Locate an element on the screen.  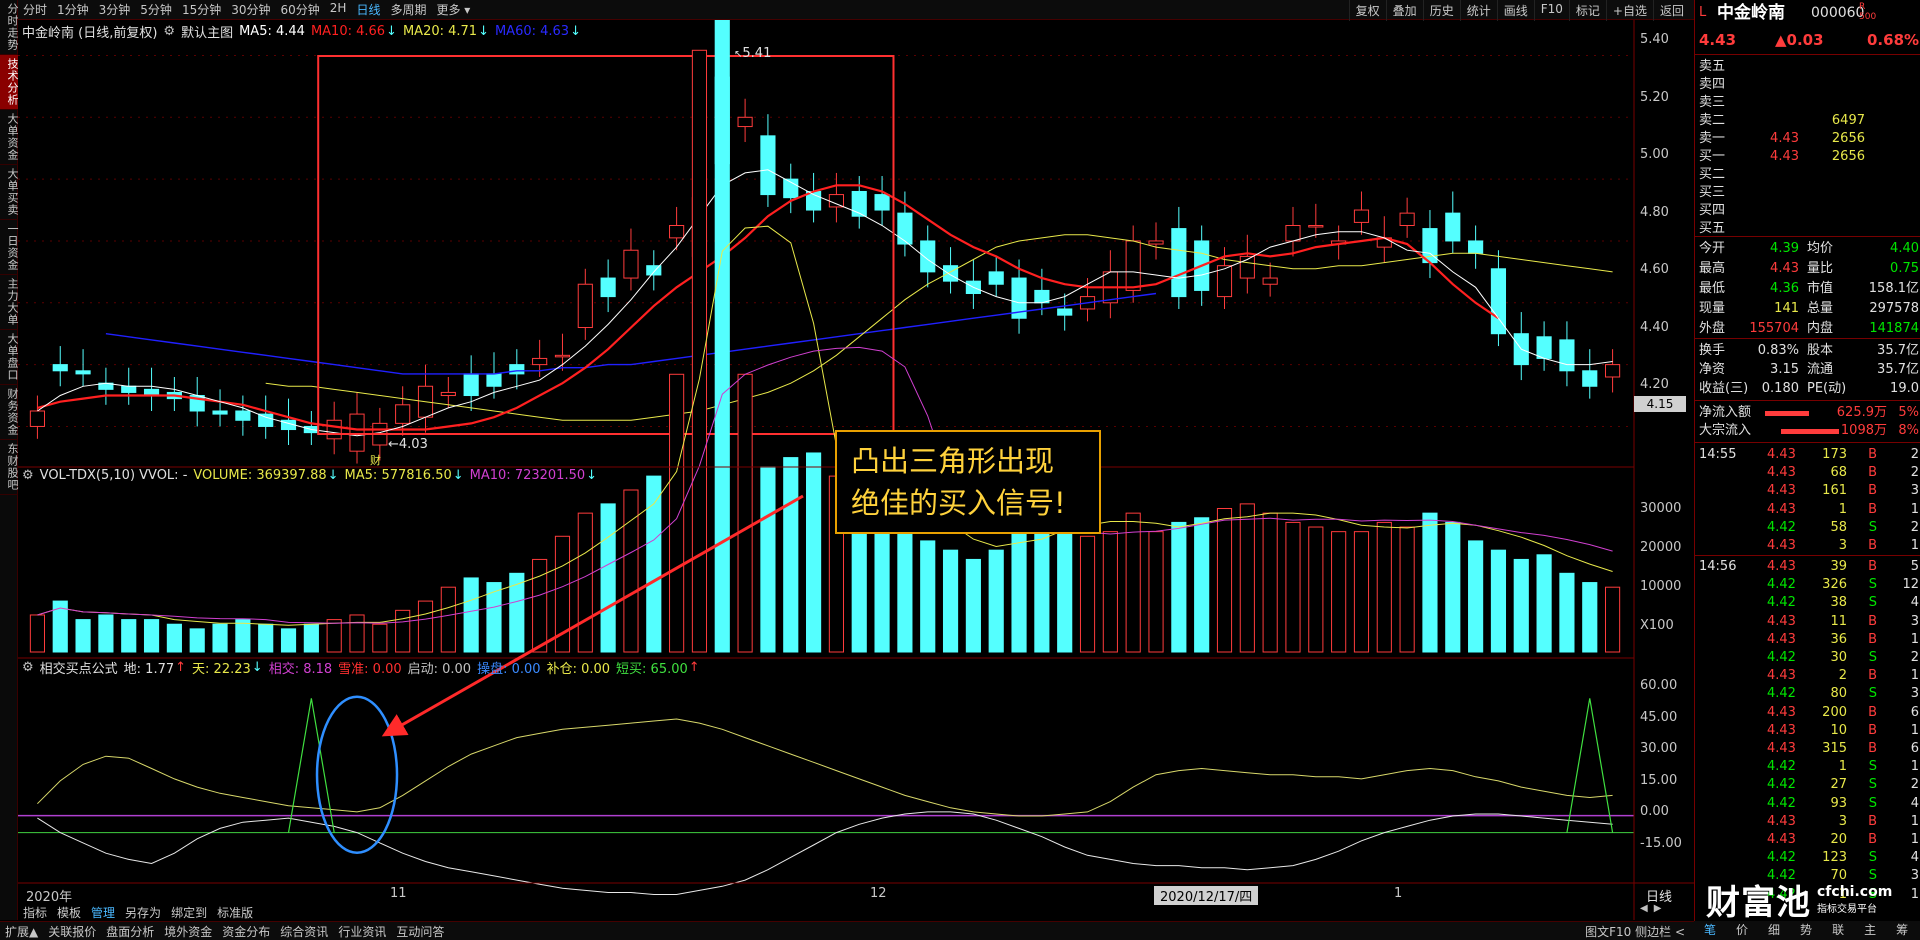
book-level-label: 卖二 is located at coordinates (1712, 120).